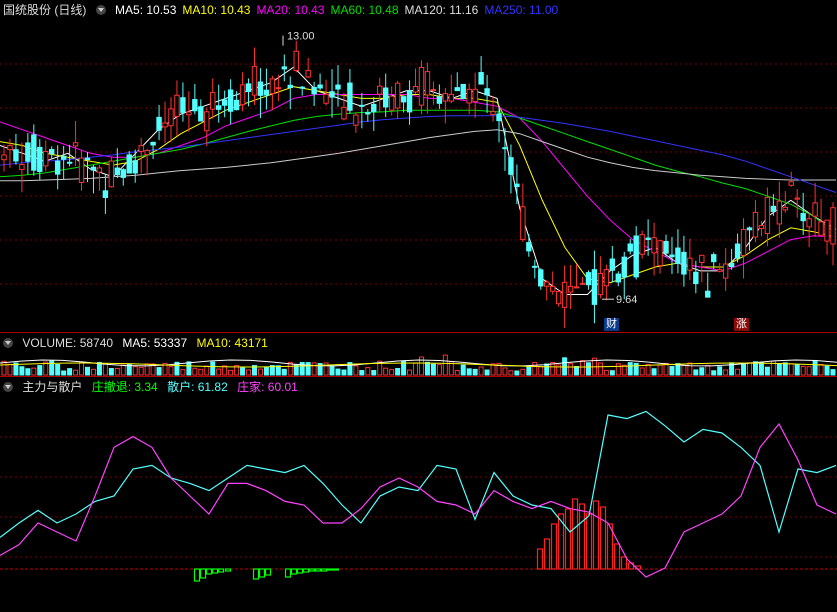 Image resolution: width=837 pixels, height=612 pixels. I want to click on low-marker-tag-cai: 财, so click(611, 324).